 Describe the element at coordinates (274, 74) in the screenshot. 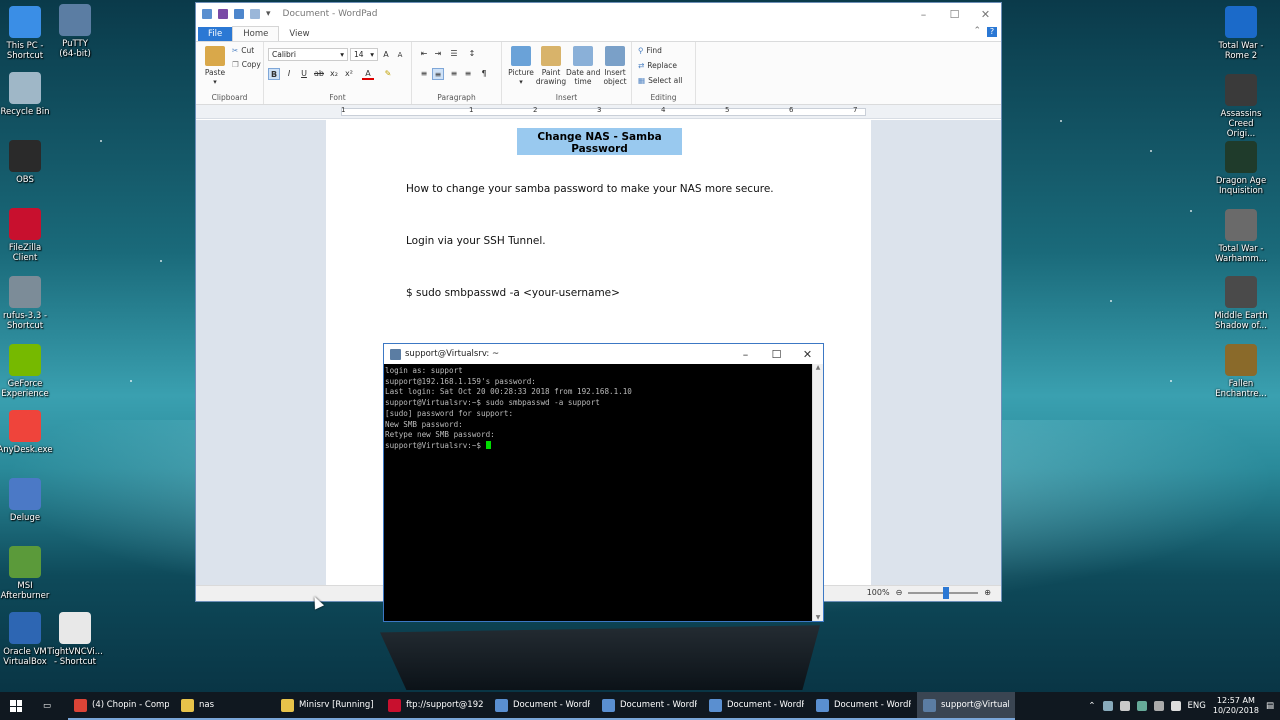

I see `bold-icon: B` at that location.